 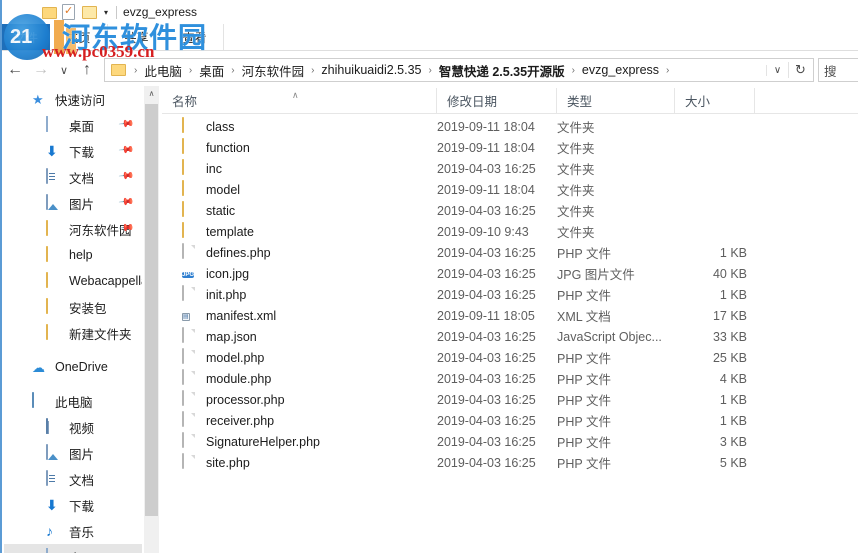 What do you see at coordinates (299, 126) in the screenshot?
I see `file-name-cell: class` at bounding box center [299, 126].